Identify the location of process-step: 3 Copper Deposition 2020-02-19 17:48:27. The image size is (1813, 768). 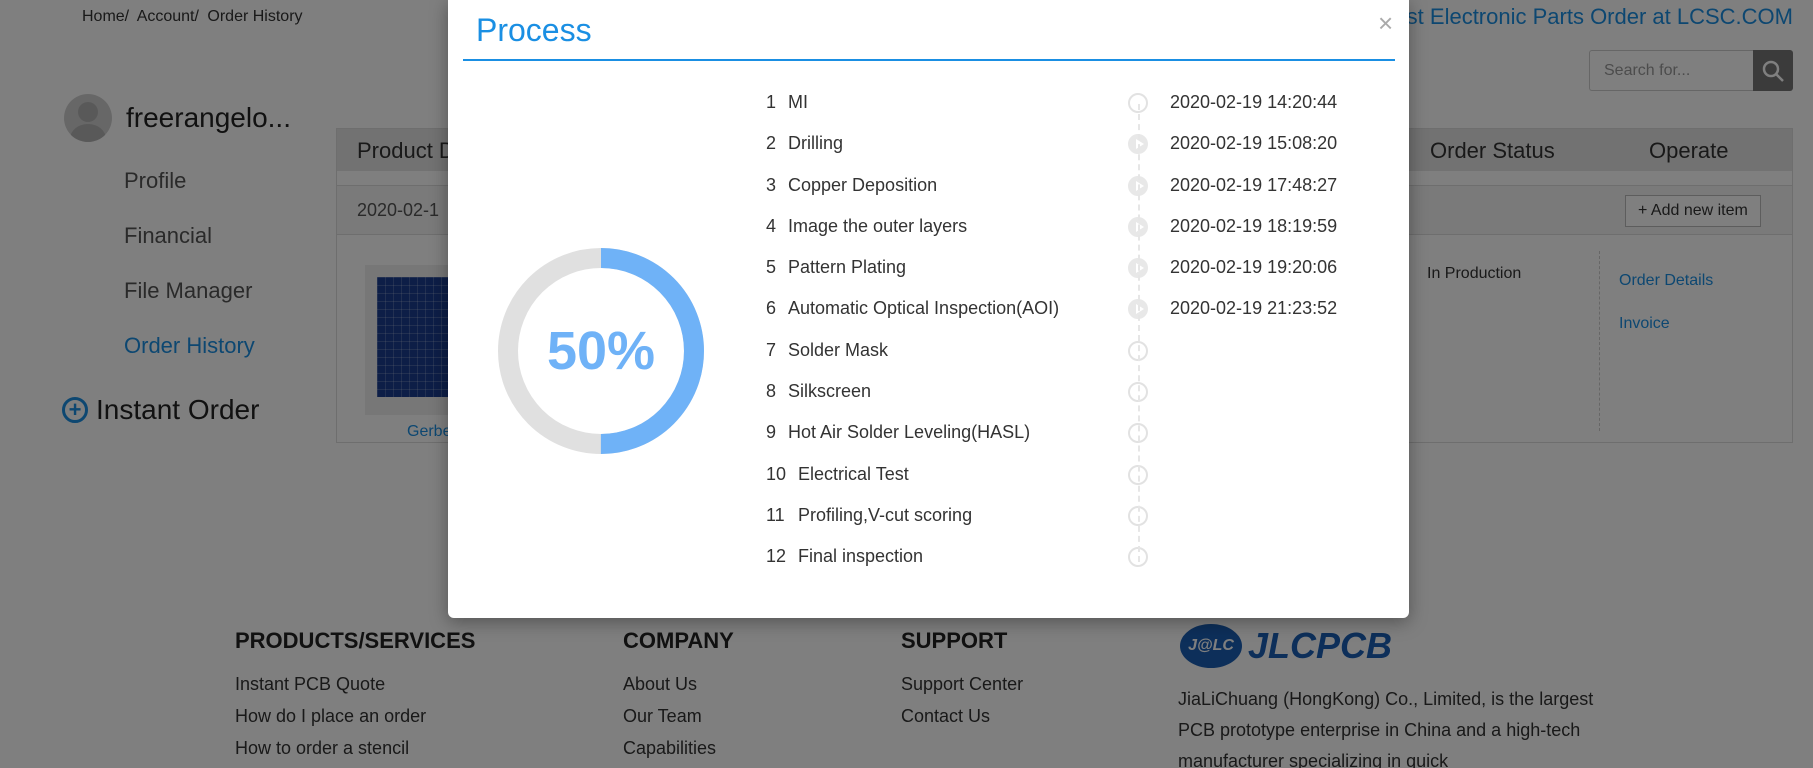
(1076, 185).